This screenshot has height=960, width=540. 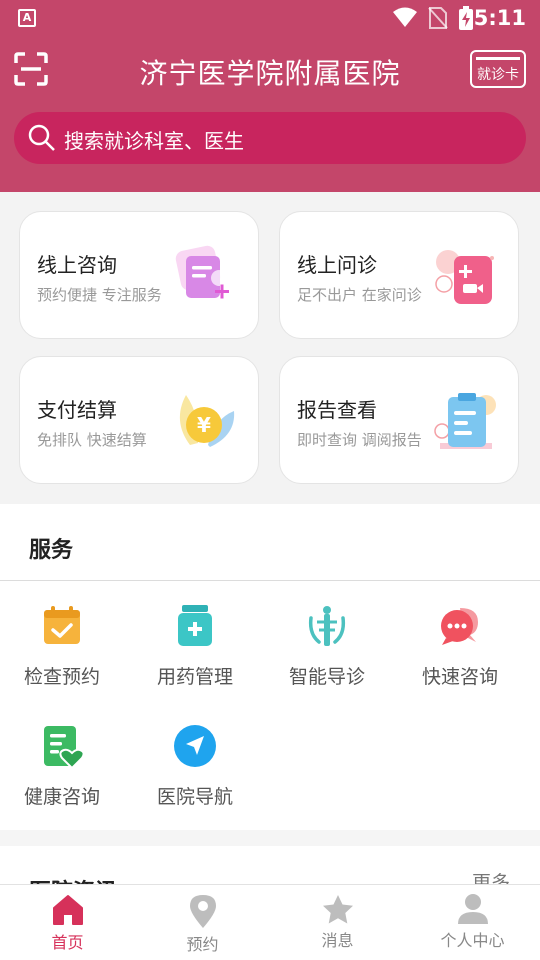 What do you see at coordinates (77, 410) in the screenshot?
I see `card-title: 支付结算` at bounding box center [77, 410].